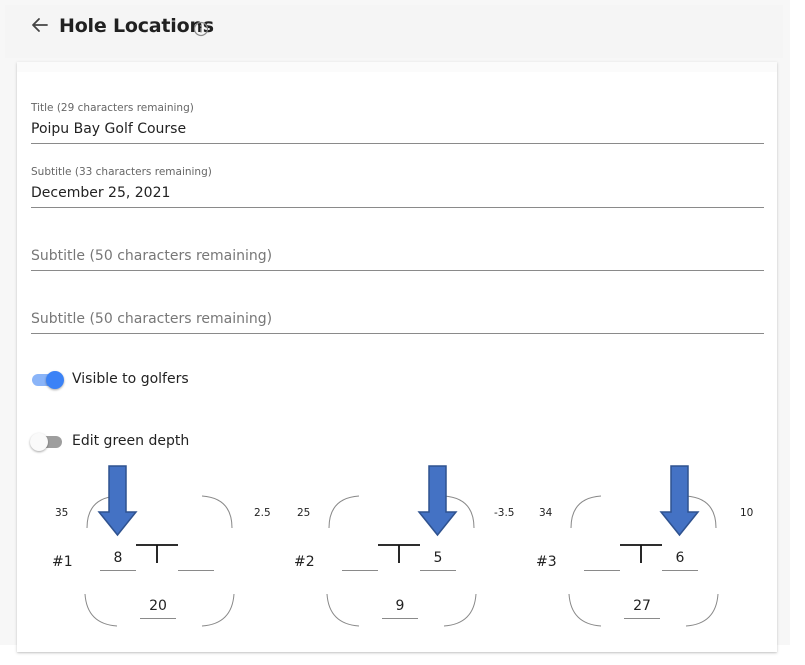 This screenshot has height=665, width=805. I want to click on hole-1-right-input, so click(196, 560).